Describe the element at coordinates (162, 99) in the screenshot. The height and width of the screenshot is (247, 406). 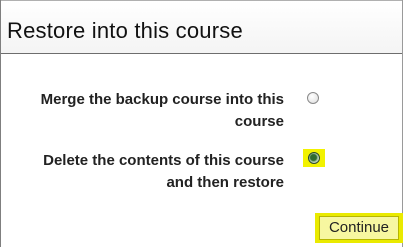
I see `merge-option-label-line1: Merge the backup course into this` at that location.